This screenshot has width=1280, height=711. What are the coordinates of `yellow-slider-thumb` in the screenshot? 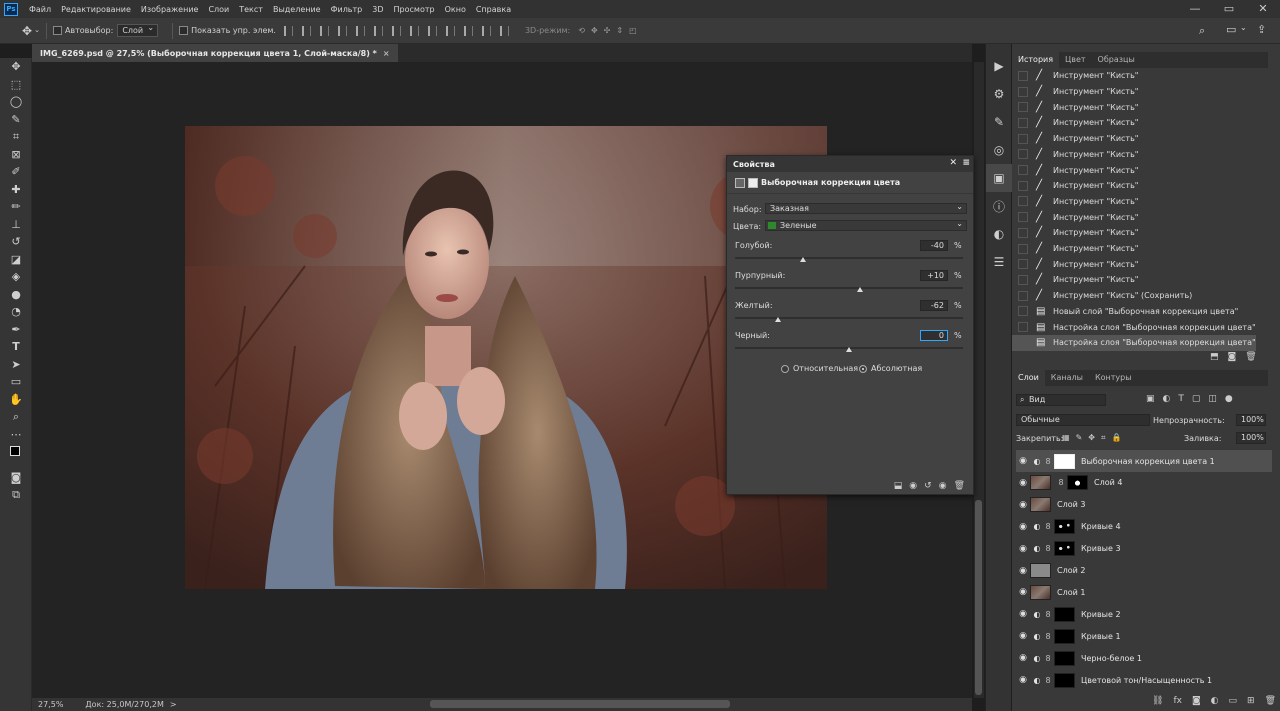 It's located at (778, 319).